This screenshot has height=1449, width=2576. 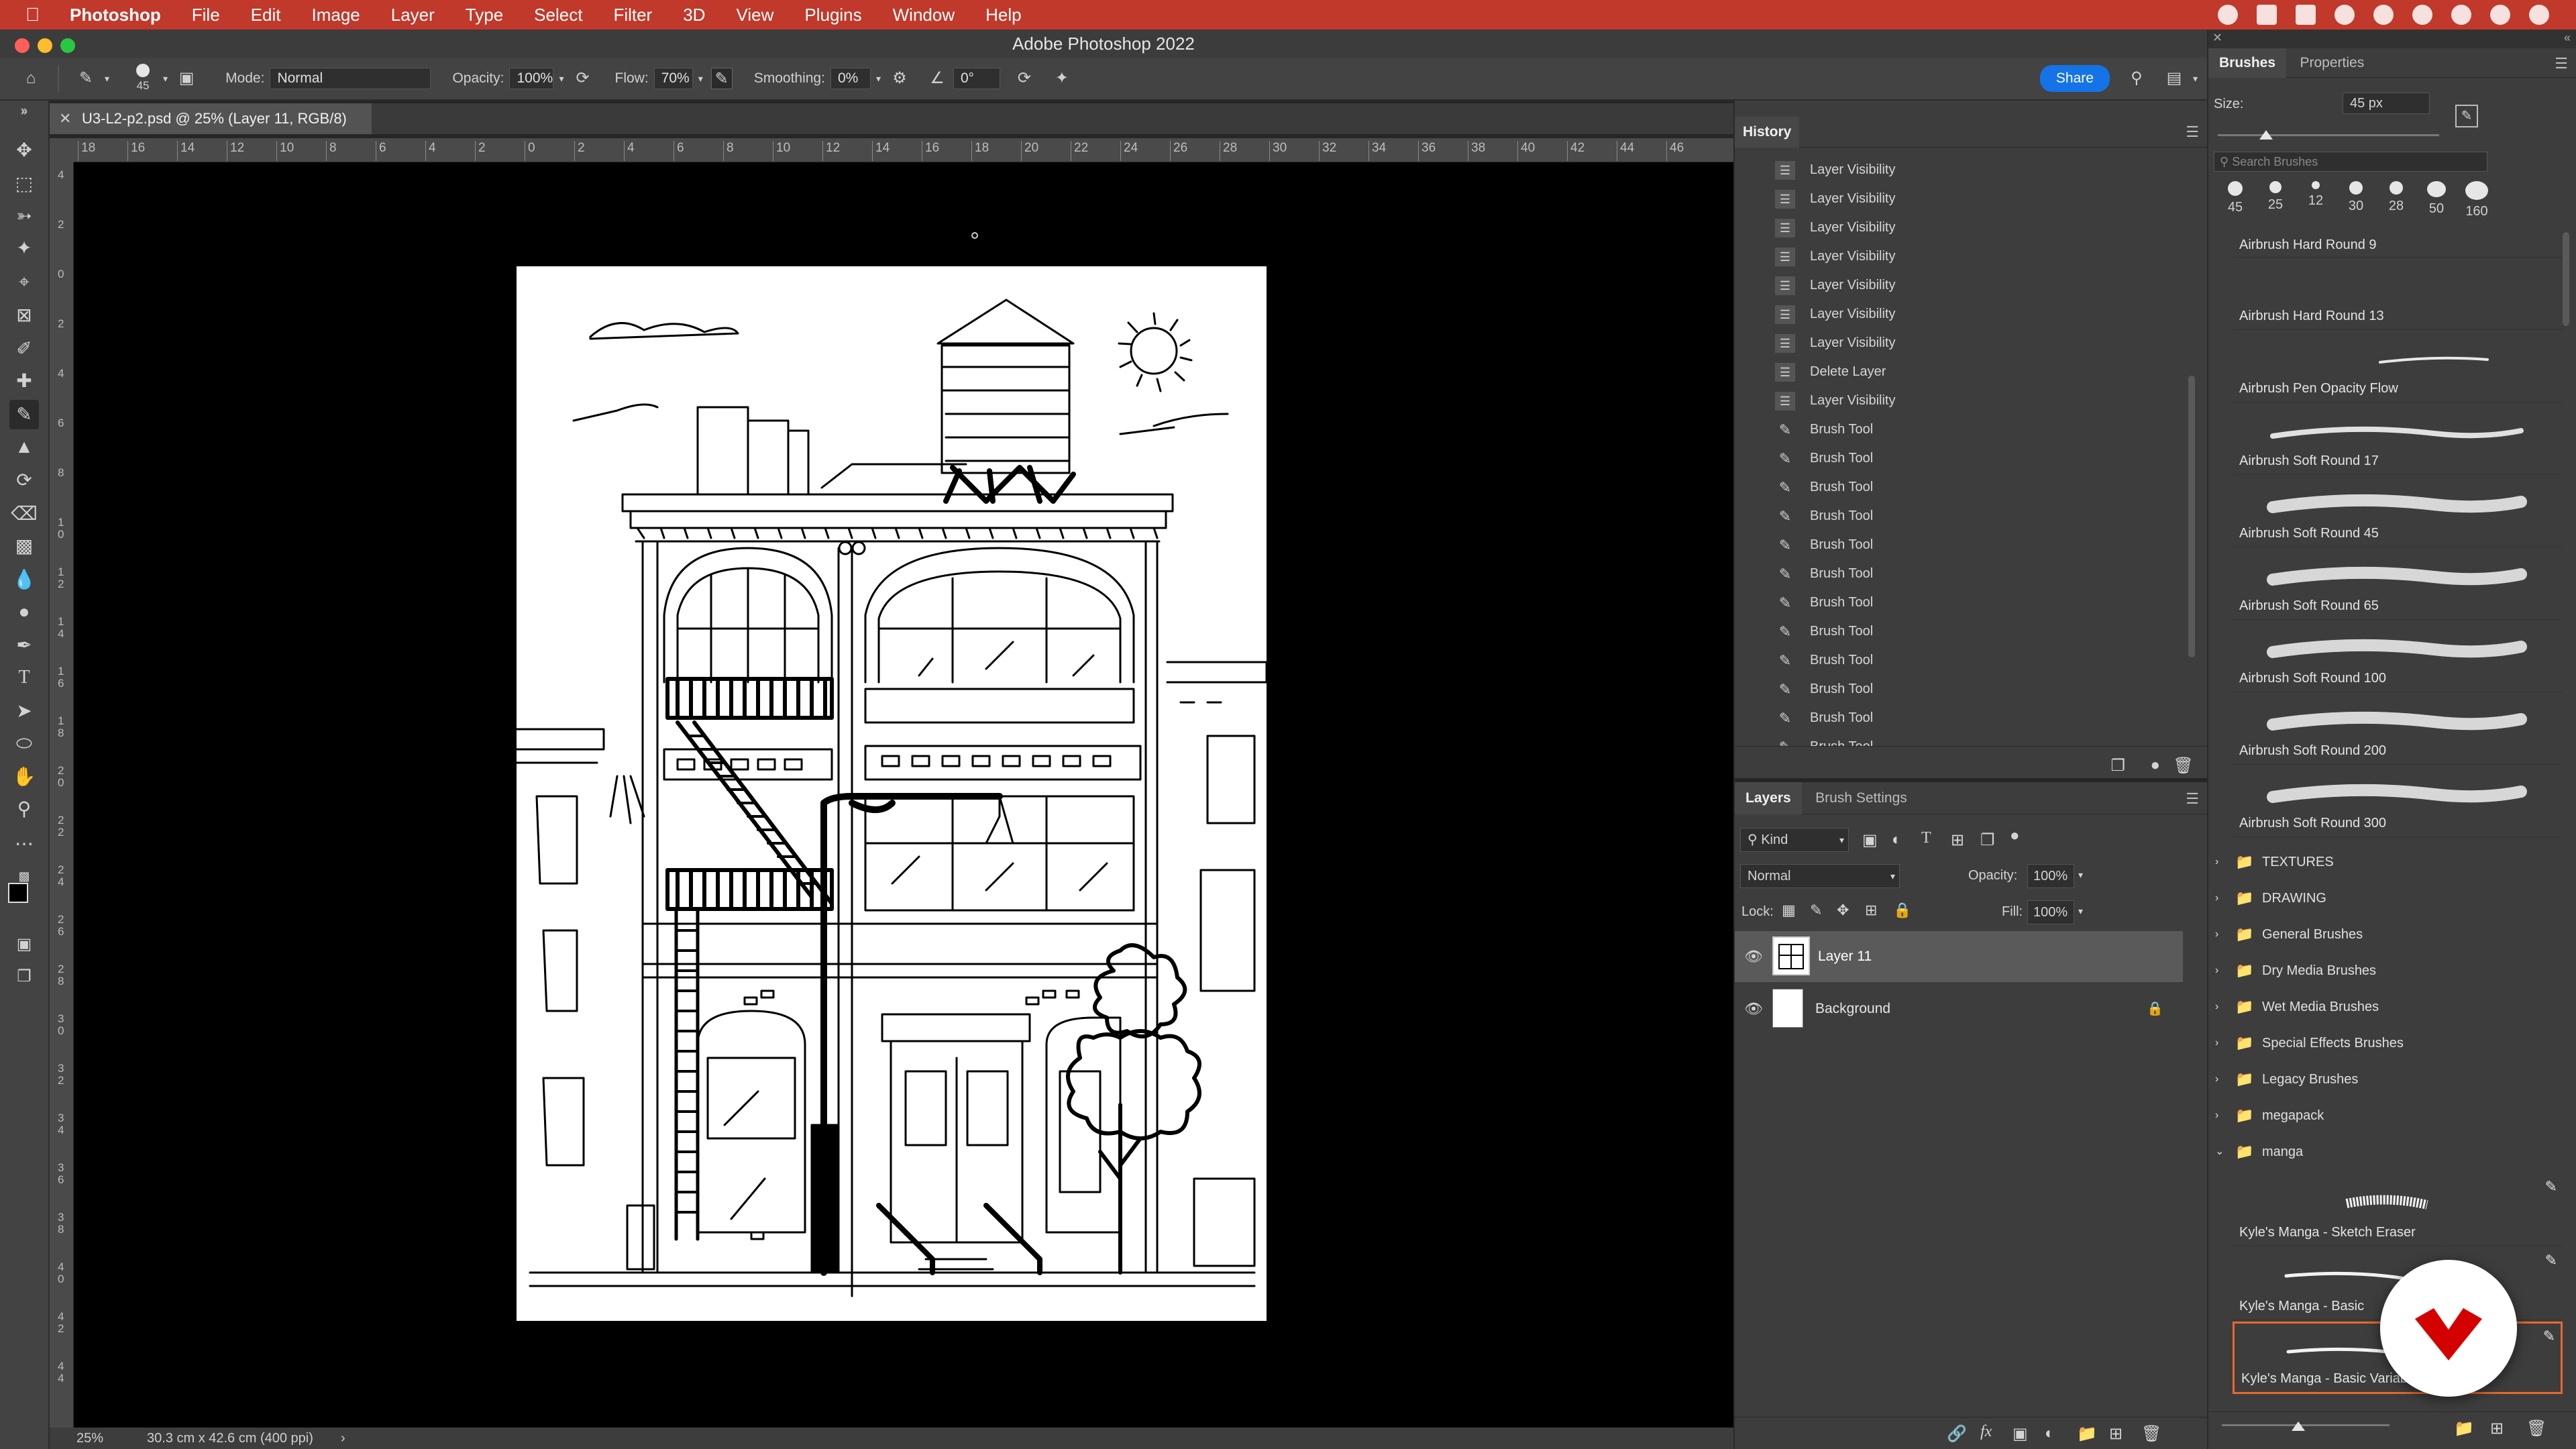 What do you see at coordinates (211, 118) in the screenshot?
I see `document-tab: ✕ U3-L2-p2.psd @ 25% (Layer 11, RGB/8)` at bounding box center [211, 118].